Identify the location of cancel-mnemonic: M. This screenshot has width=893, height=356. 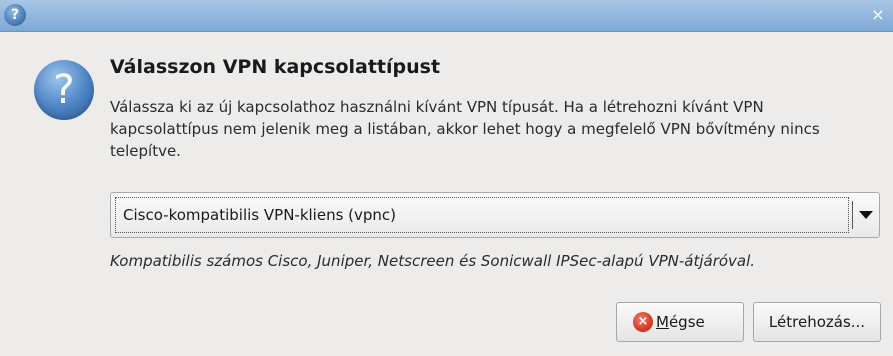
(662, 322).